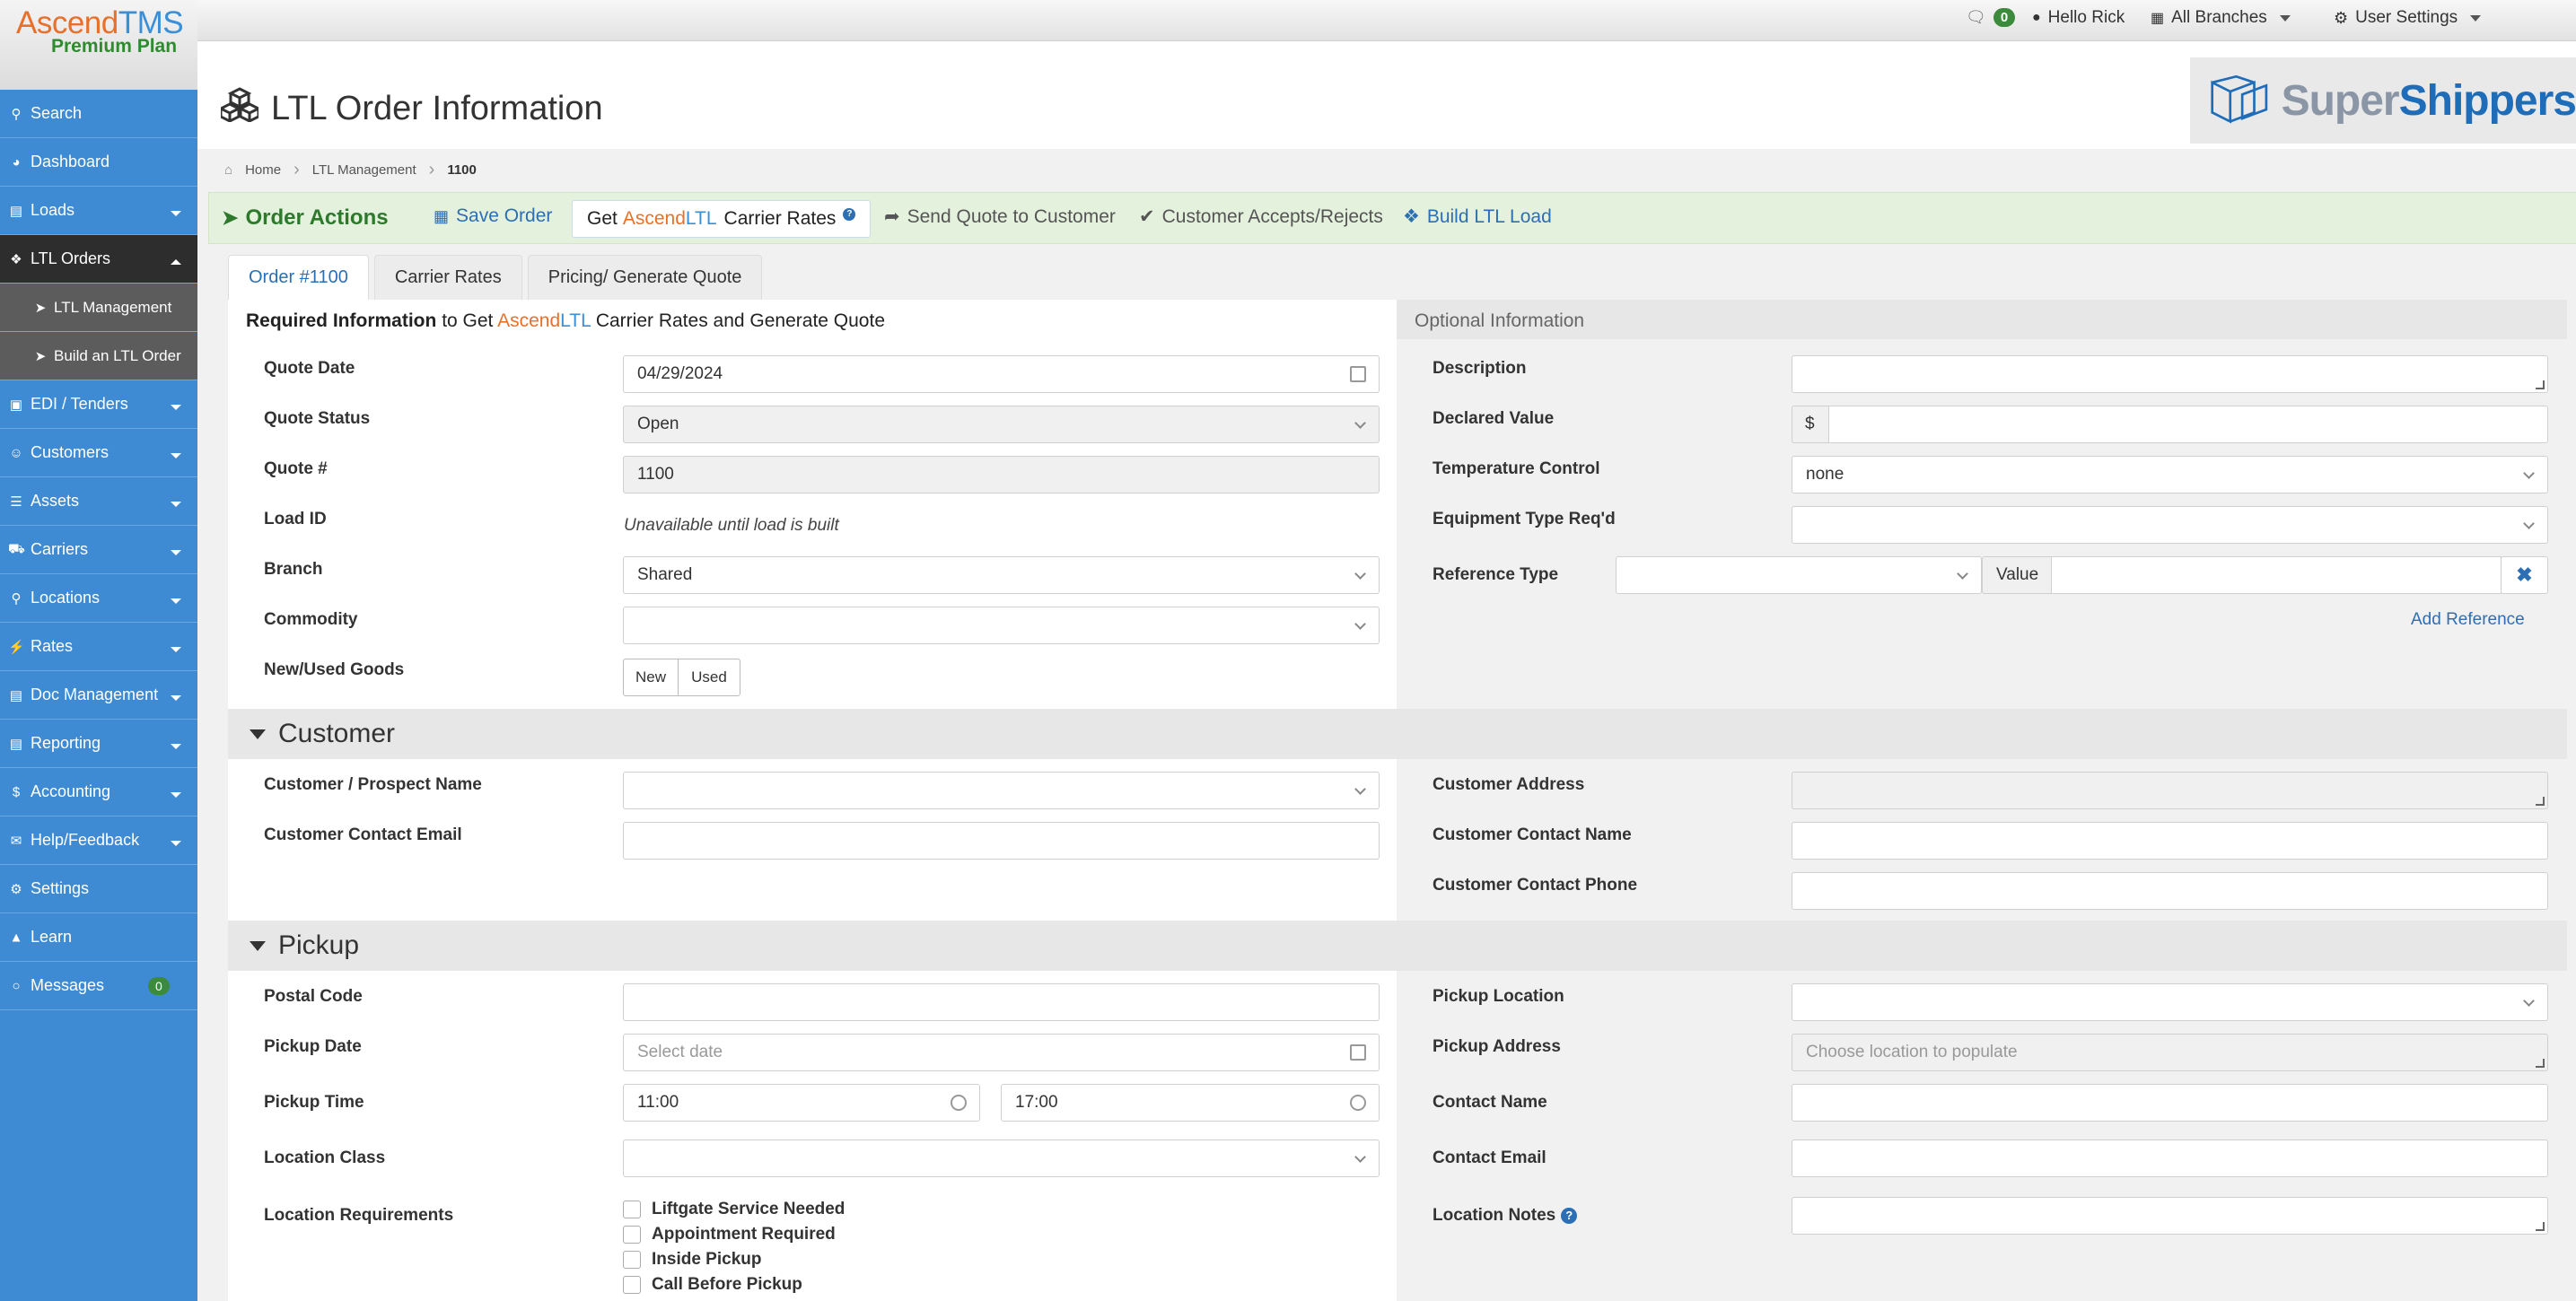 The height and width of the screenshot is (1301, 2576). I want to click on sidebar-item-customers: ☺ Customers, so click(98, 453).